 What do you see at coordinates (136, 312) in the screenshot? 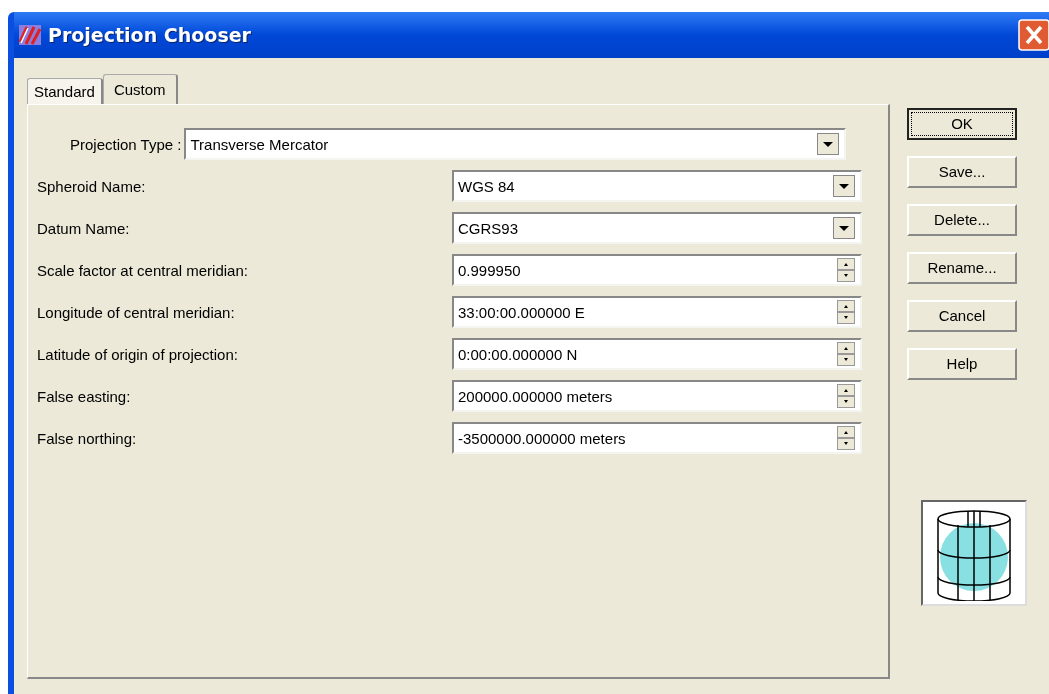
I see `field-label: Longitude of central meridian:` at bounding box center [136, 312].